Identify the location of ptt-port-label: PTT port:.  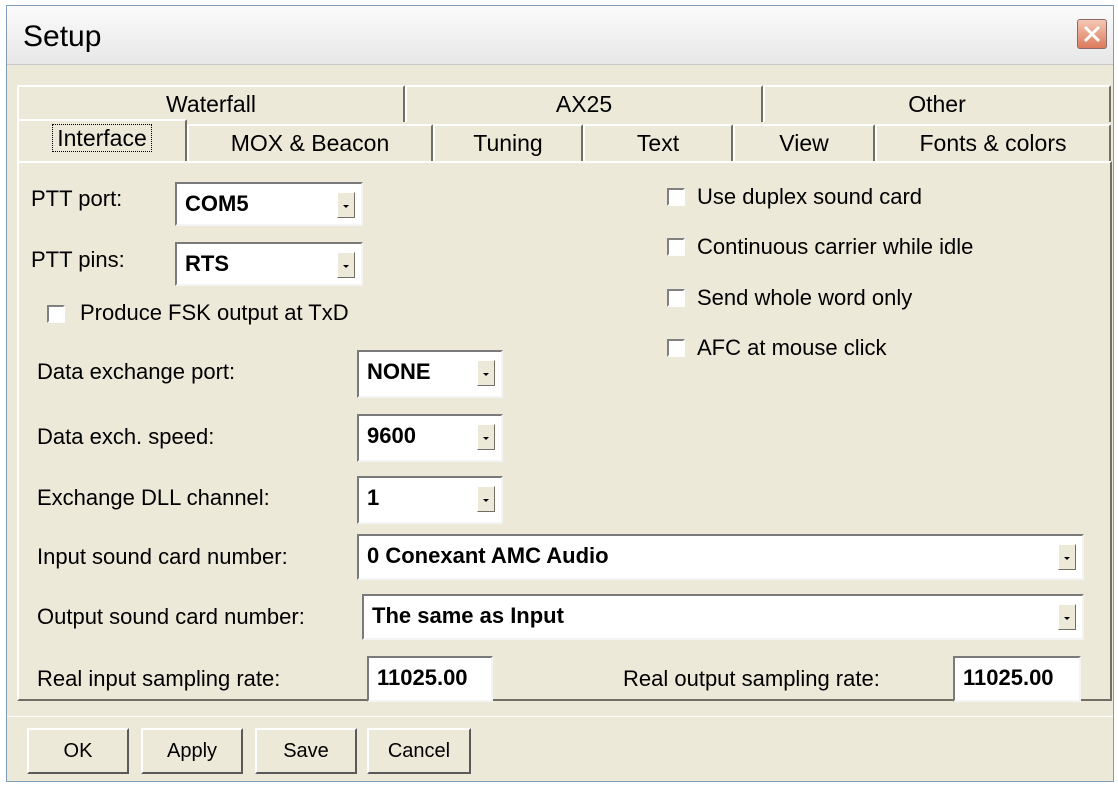
(77, 198).